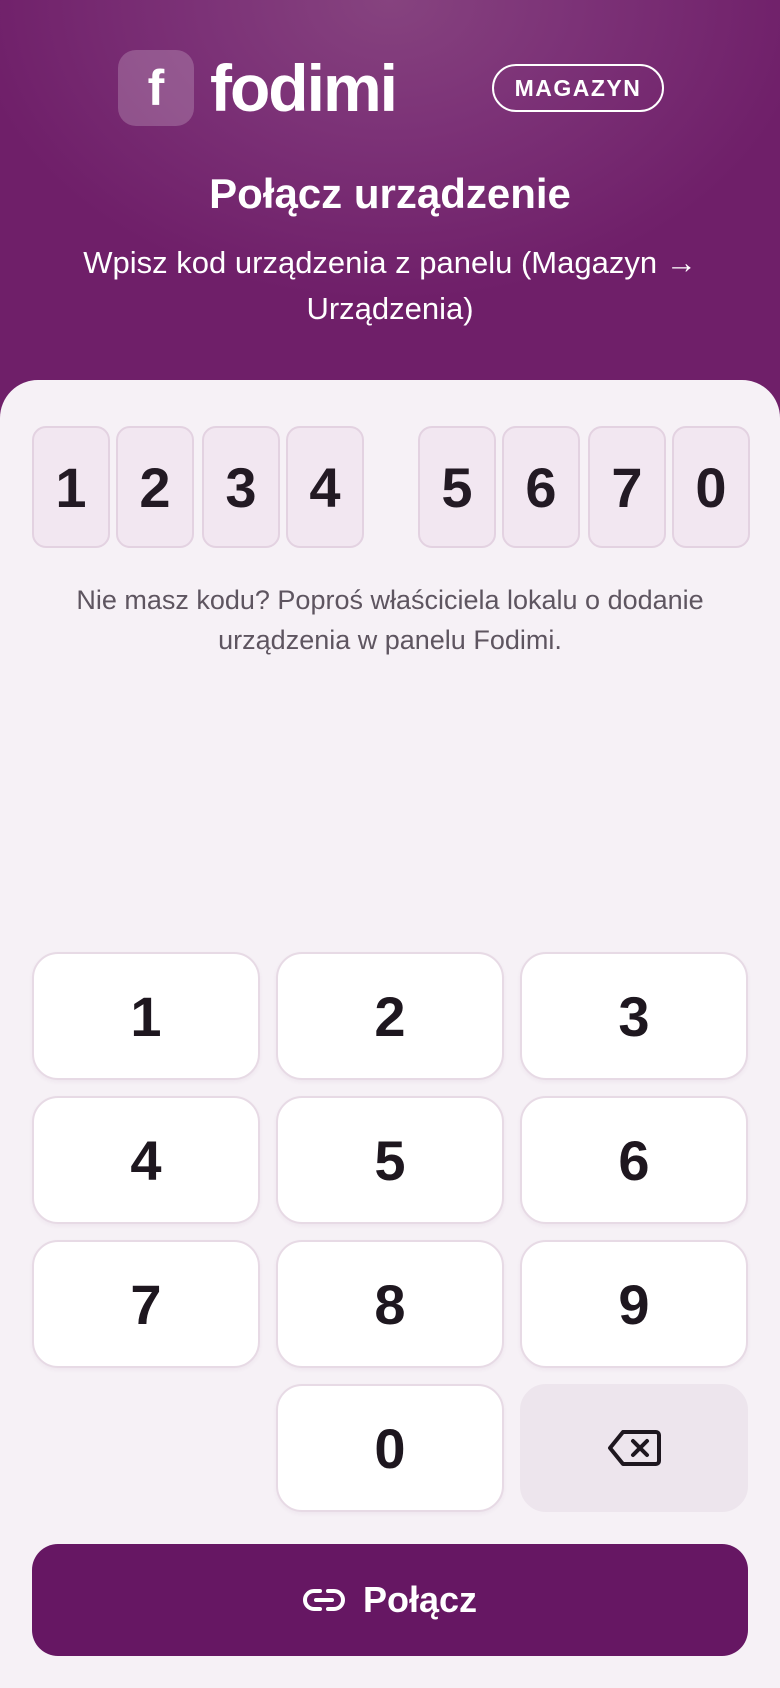 This screenshot has width=780, height=1688. Describe the element at coordinates (634, 1304) in the screenshot. I see `key-9: 9` at that location.